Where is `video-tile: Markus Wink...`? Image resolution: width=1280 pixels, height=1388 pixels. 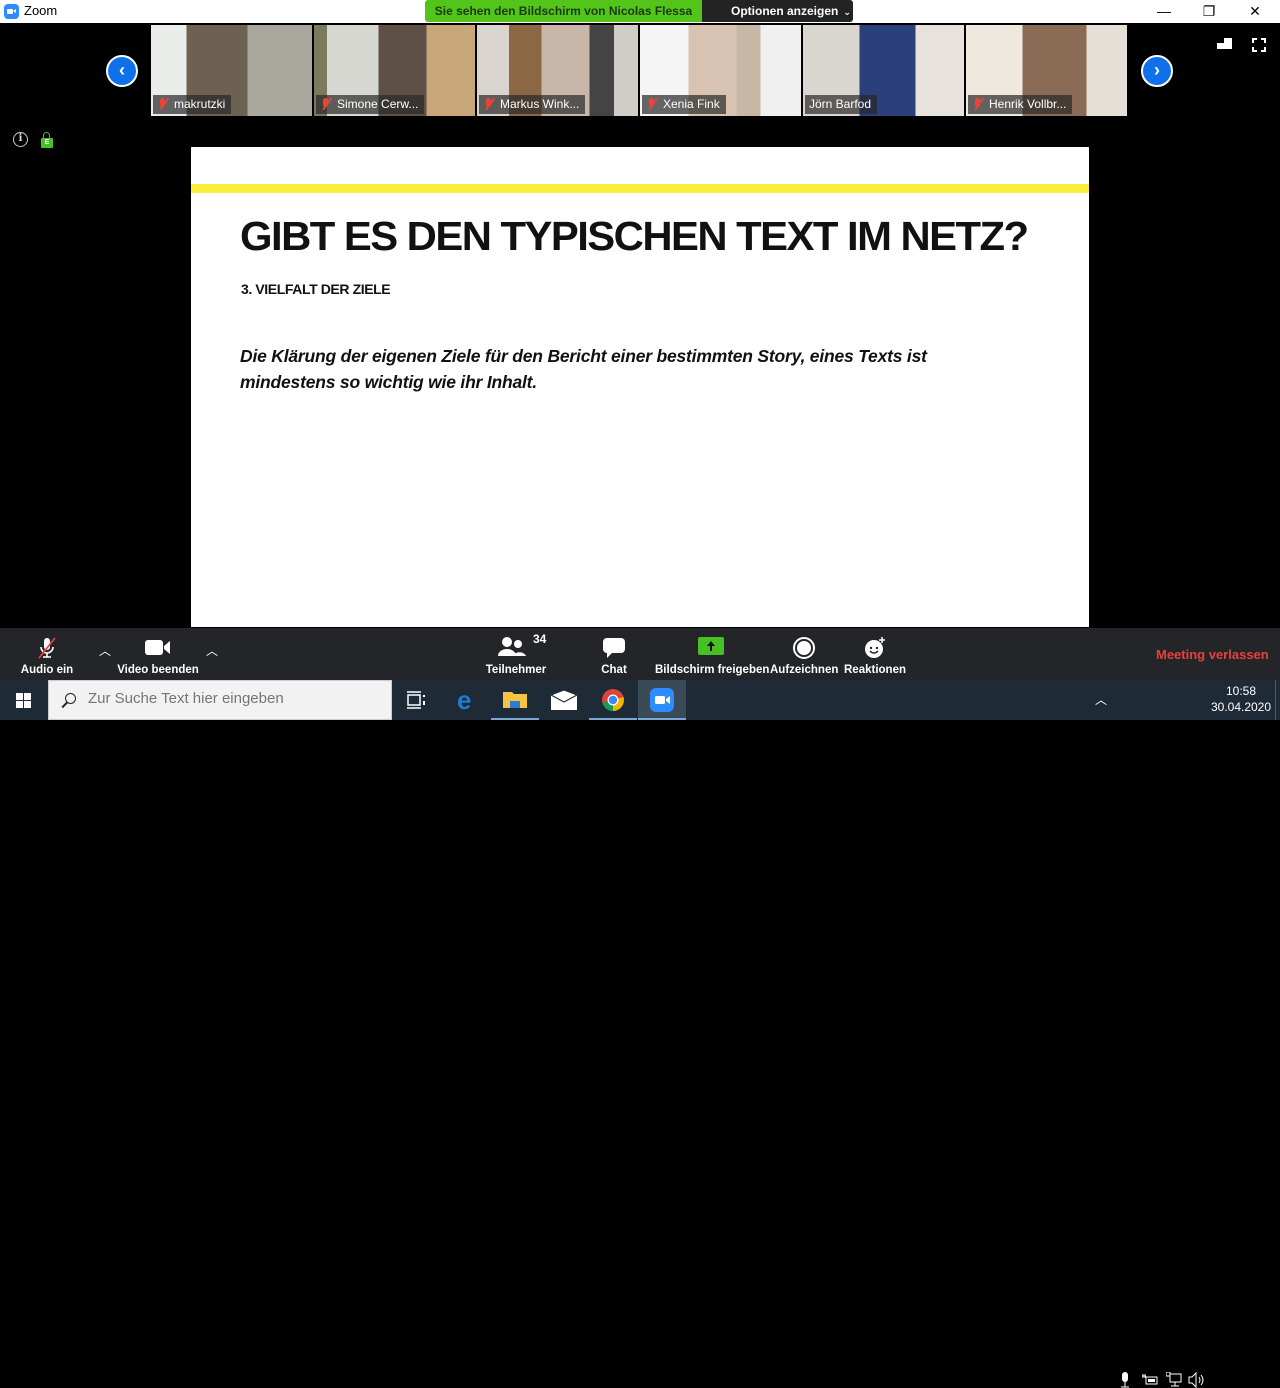 video-tile: Markus Wink... is located at coordinates (557, 70).